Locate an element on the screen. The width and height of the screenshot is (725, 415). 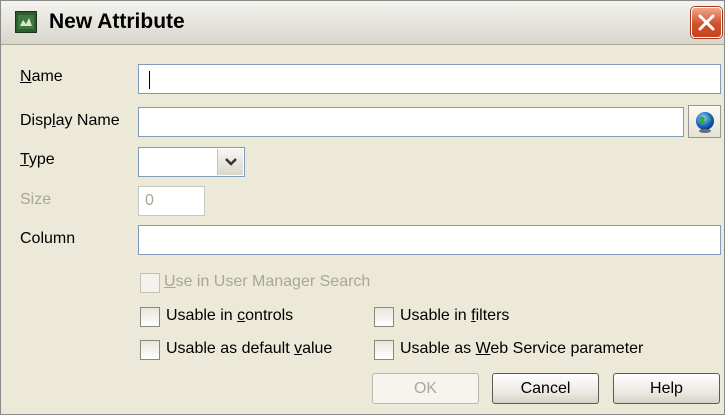
display-name-label: Display Name is located at coordinates (70, 120).